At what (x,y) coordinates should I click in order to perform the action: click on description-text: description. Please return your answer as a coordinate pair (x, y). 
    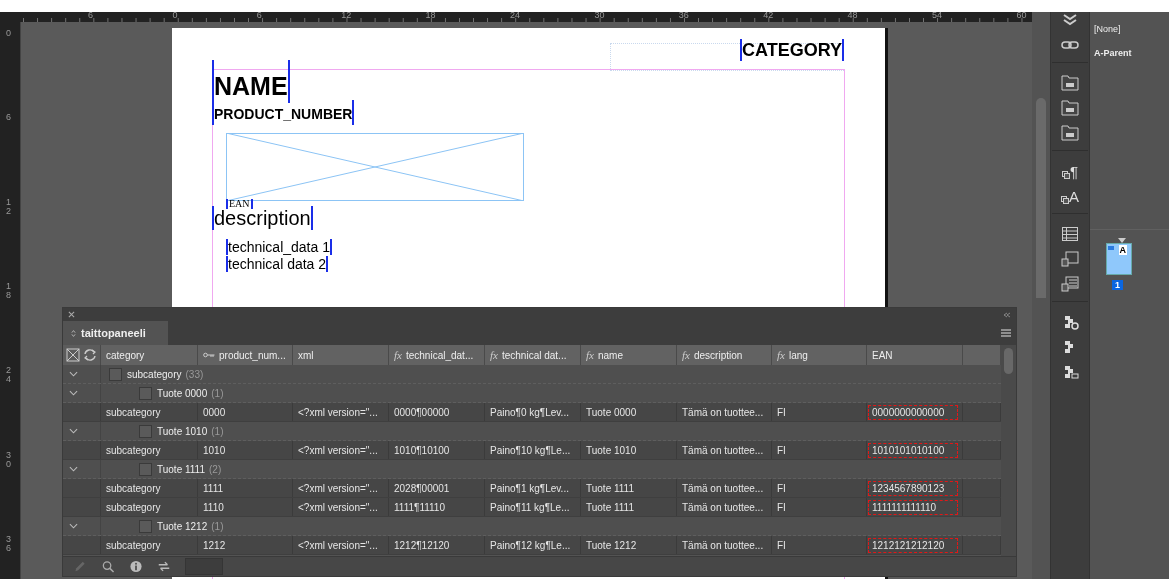
    Looking at the image, I should click on (262, 218).